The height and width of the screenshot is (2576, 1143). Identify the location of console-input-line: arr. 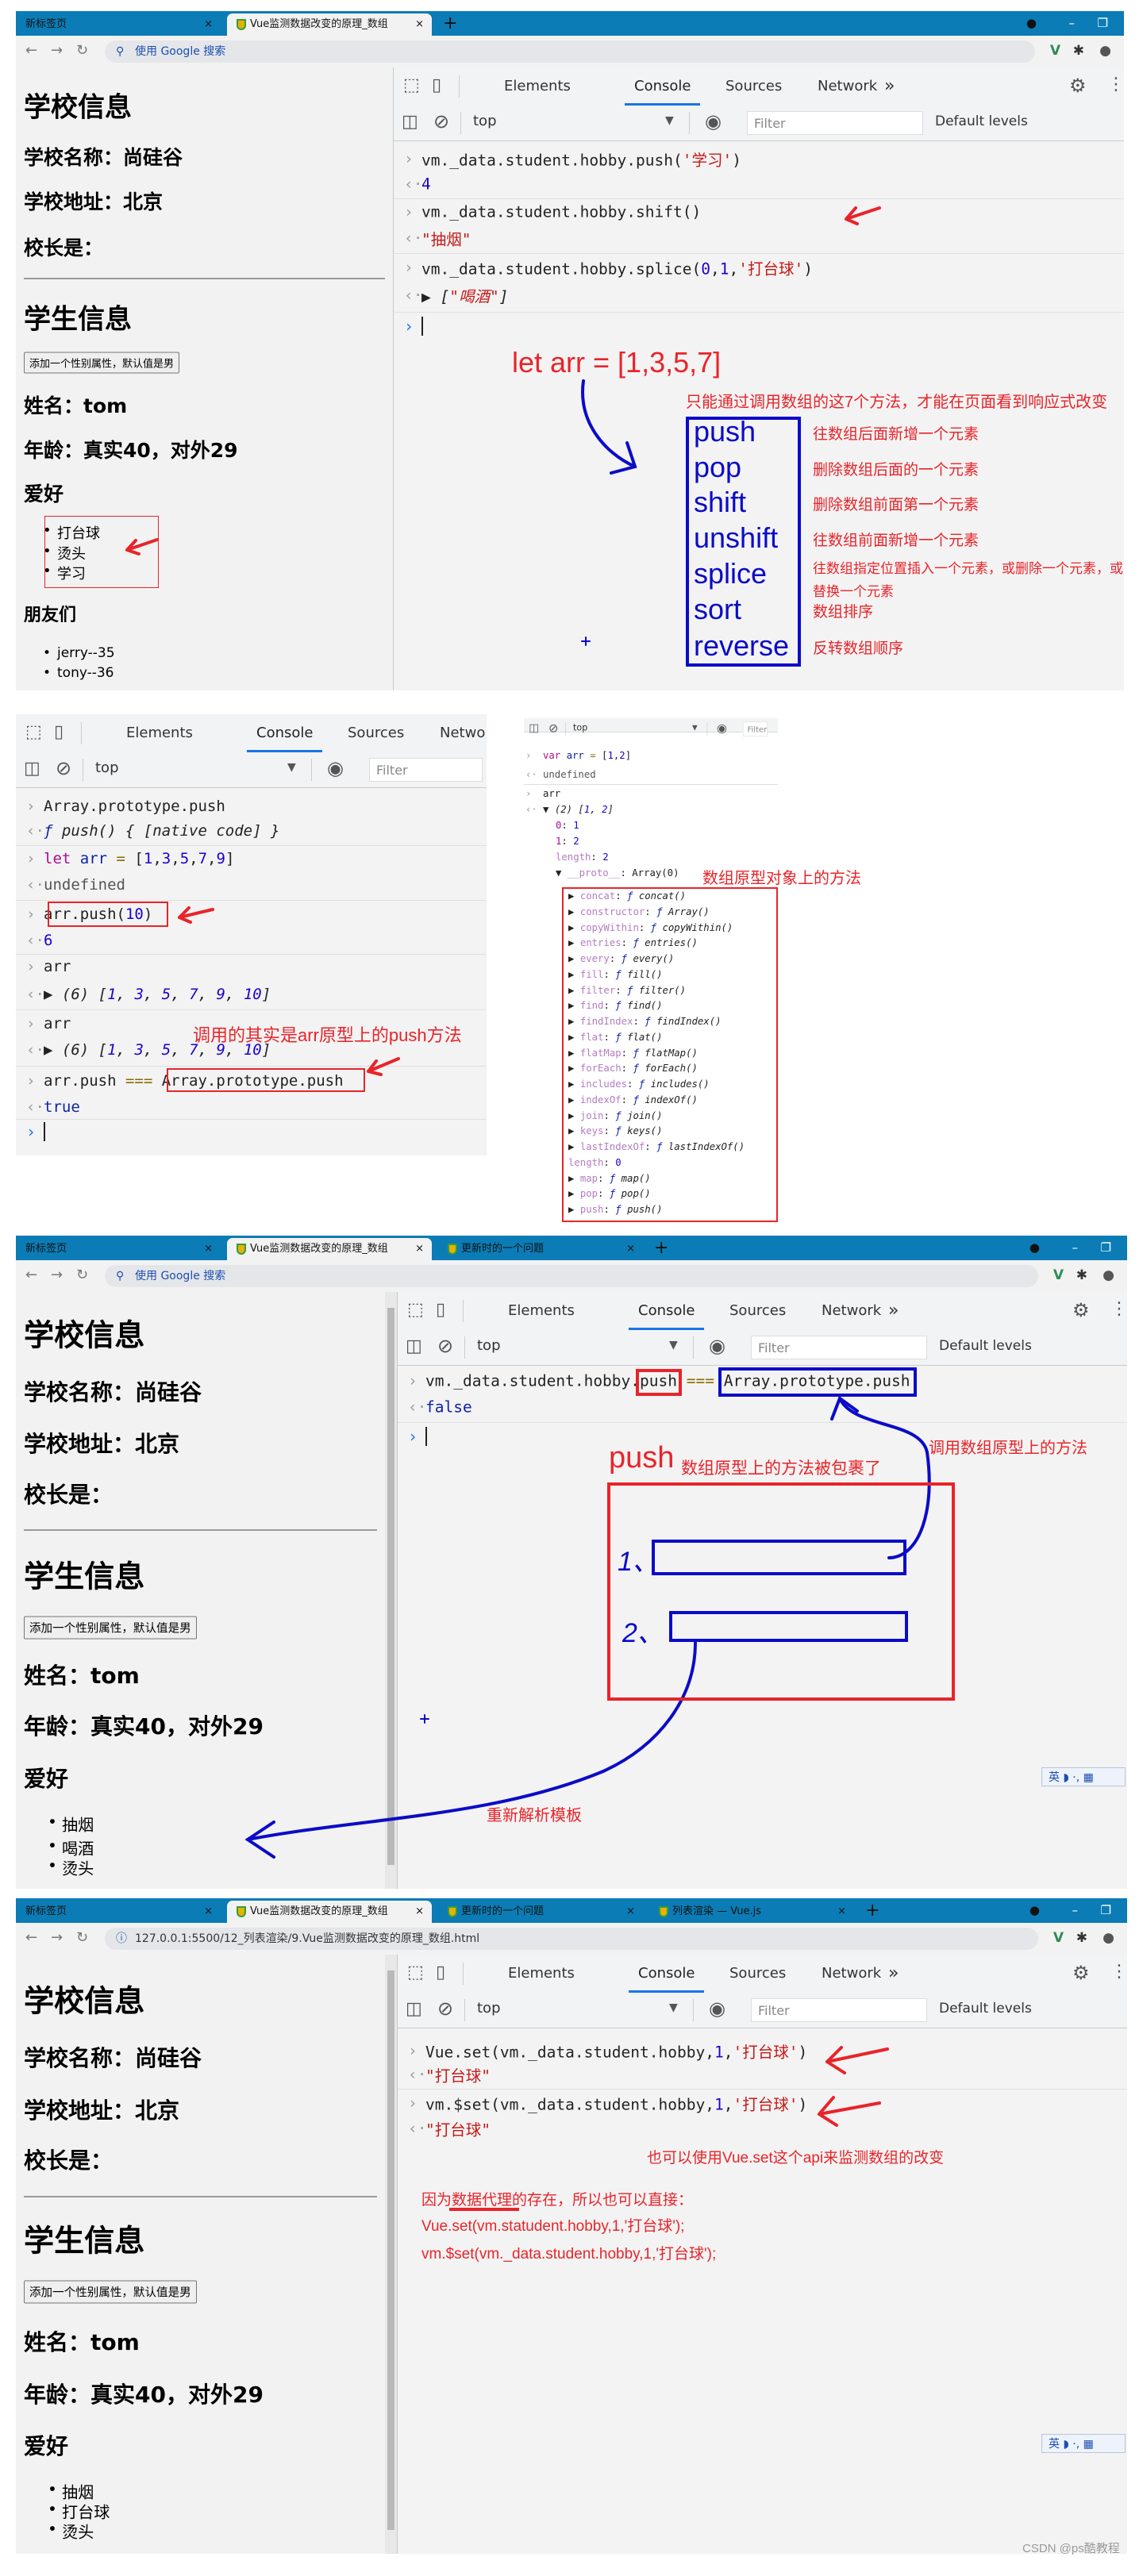
(57, 966).